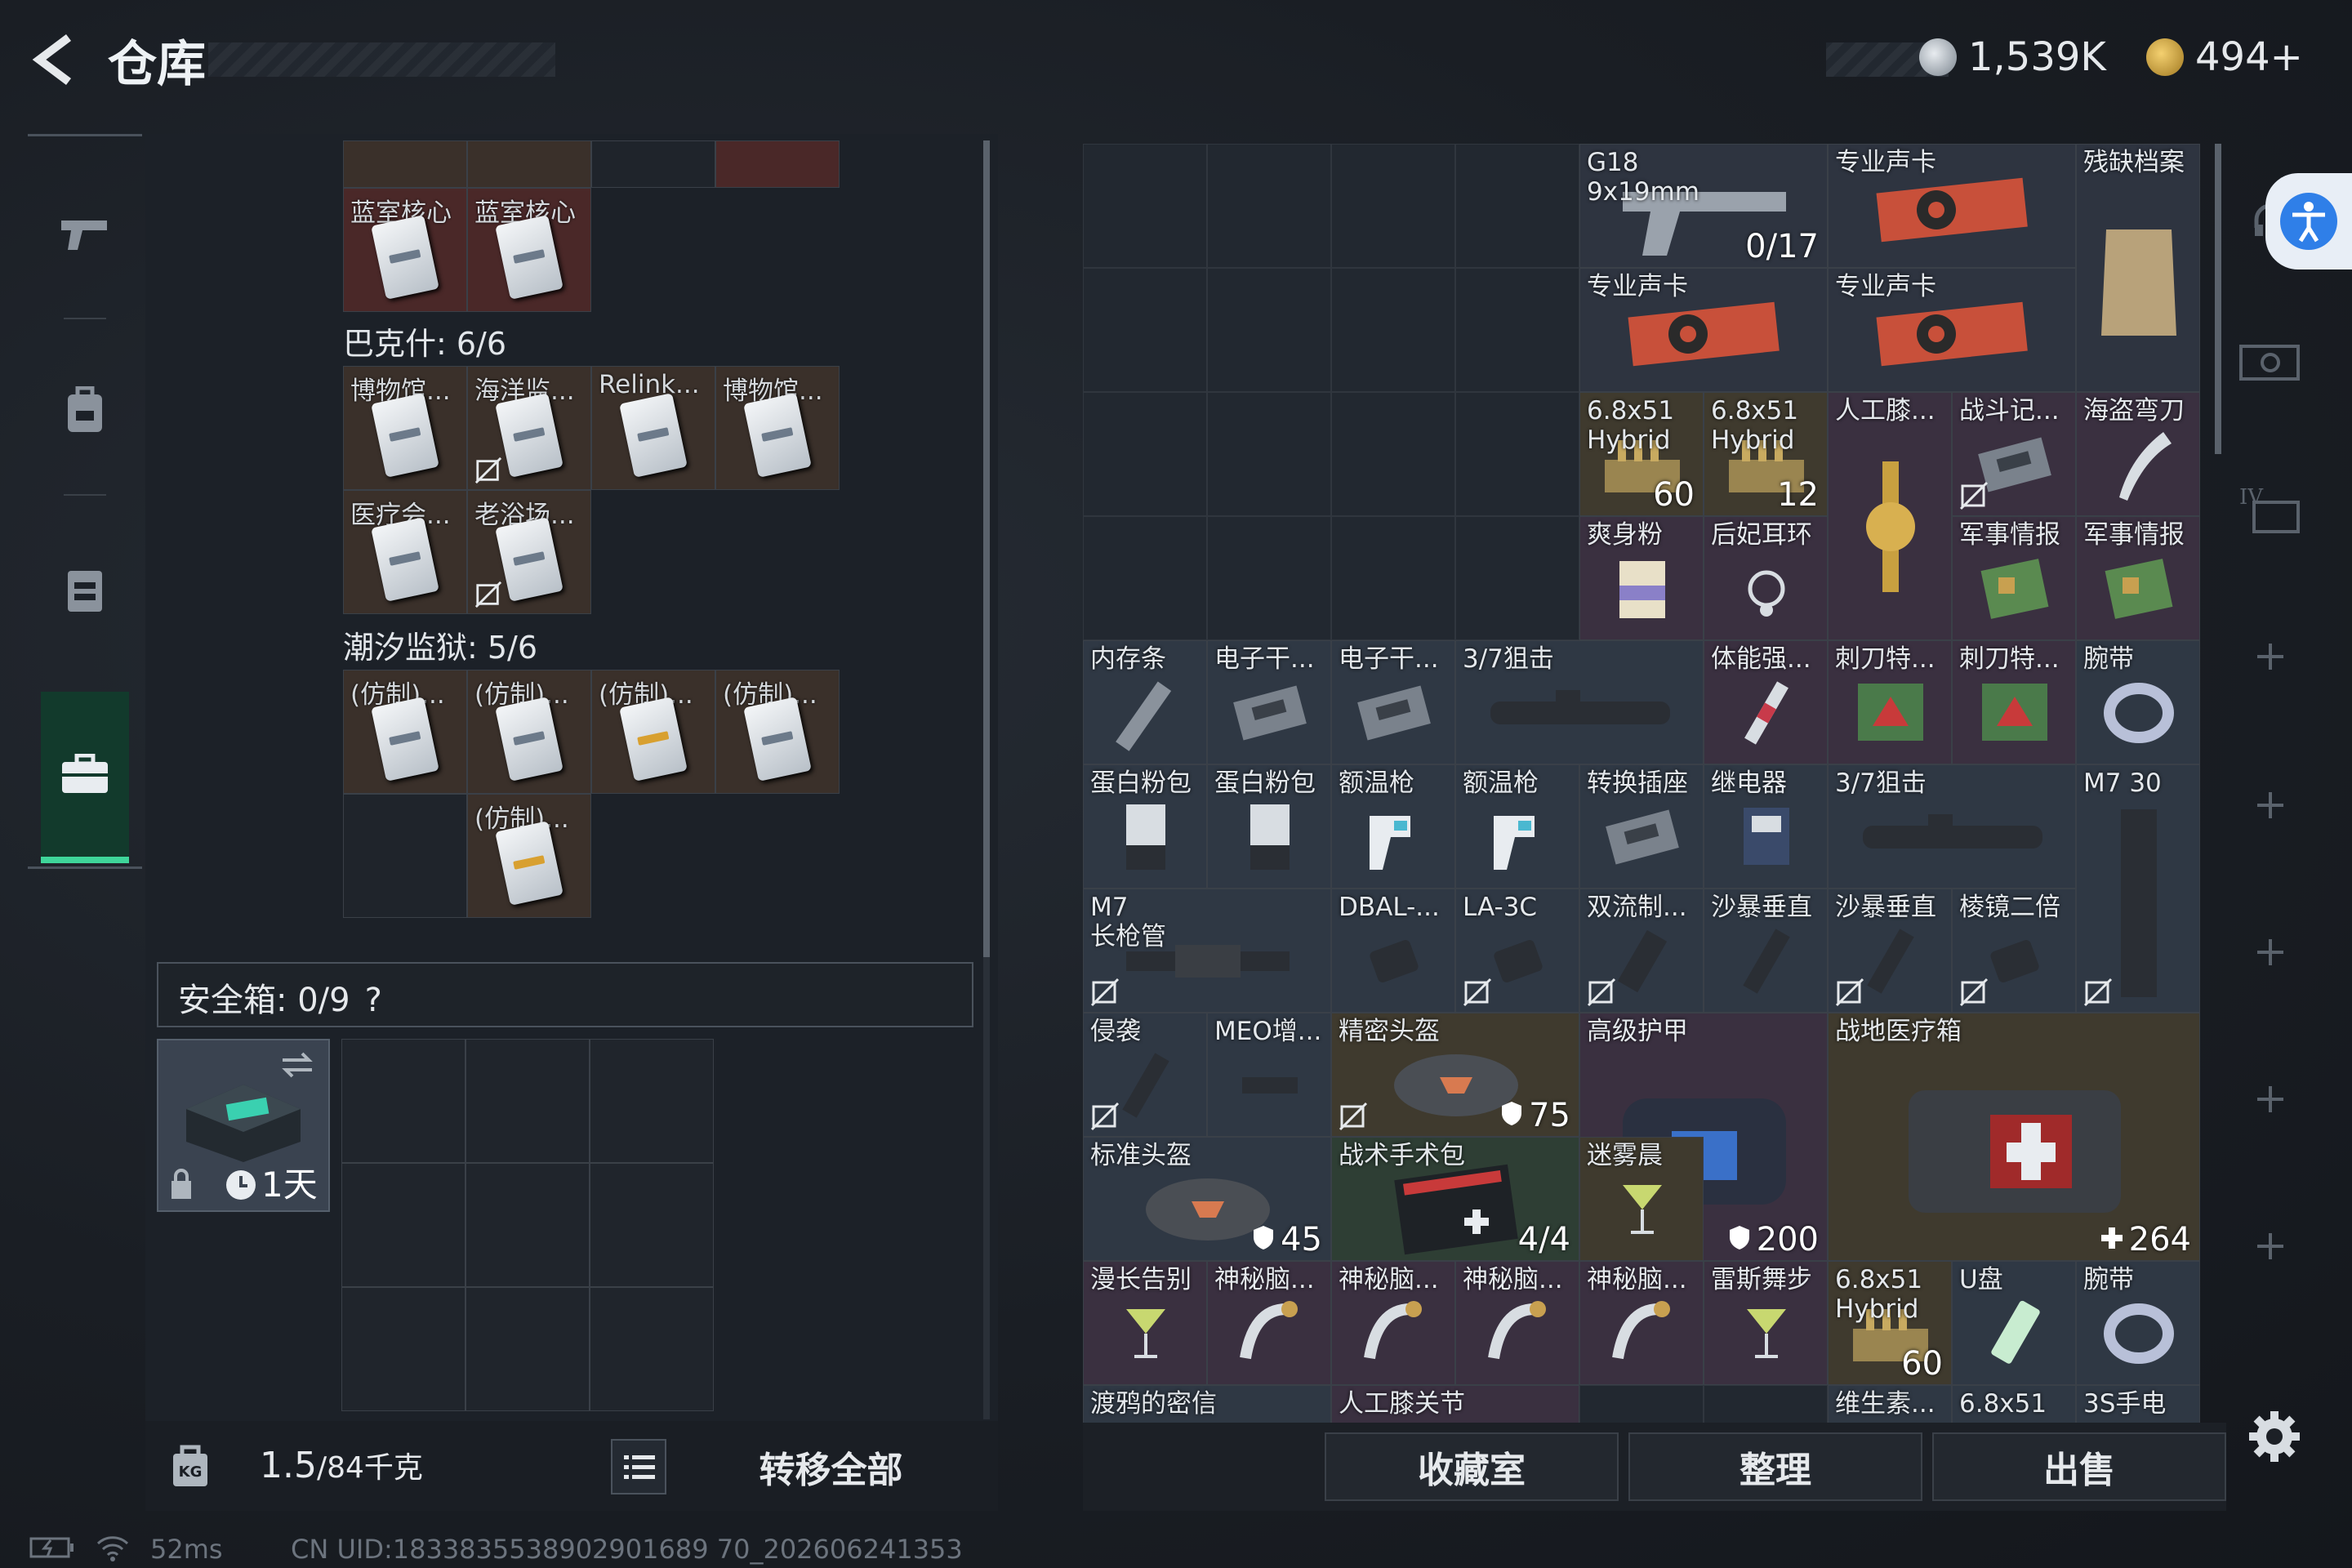  I want to click on inventory-item: 漫长告别, so click(1145, 1323).